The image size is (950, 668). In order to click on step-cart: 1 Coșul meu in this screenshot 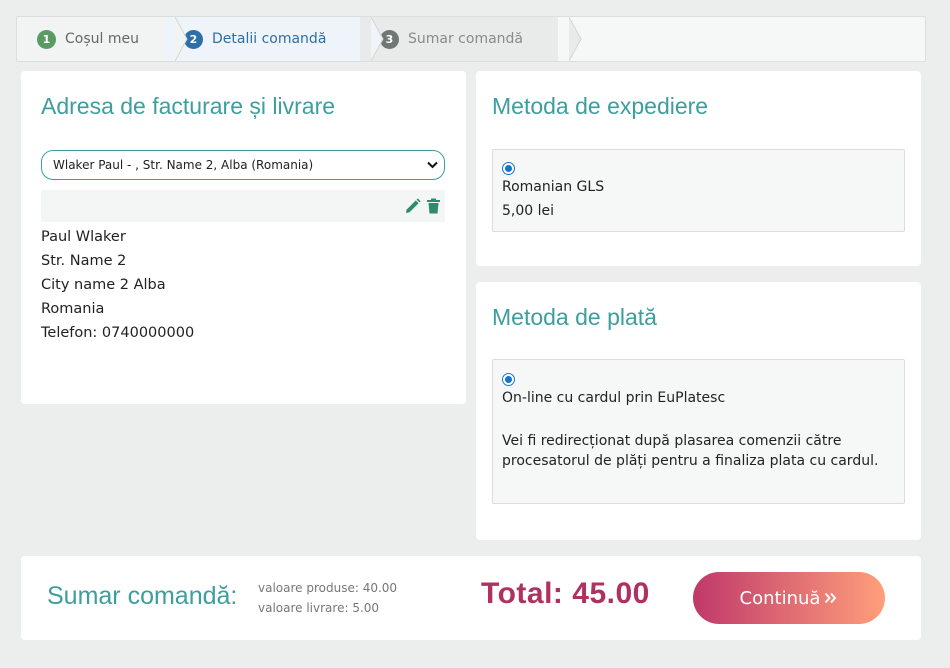, I will do `click(102, 39)`.